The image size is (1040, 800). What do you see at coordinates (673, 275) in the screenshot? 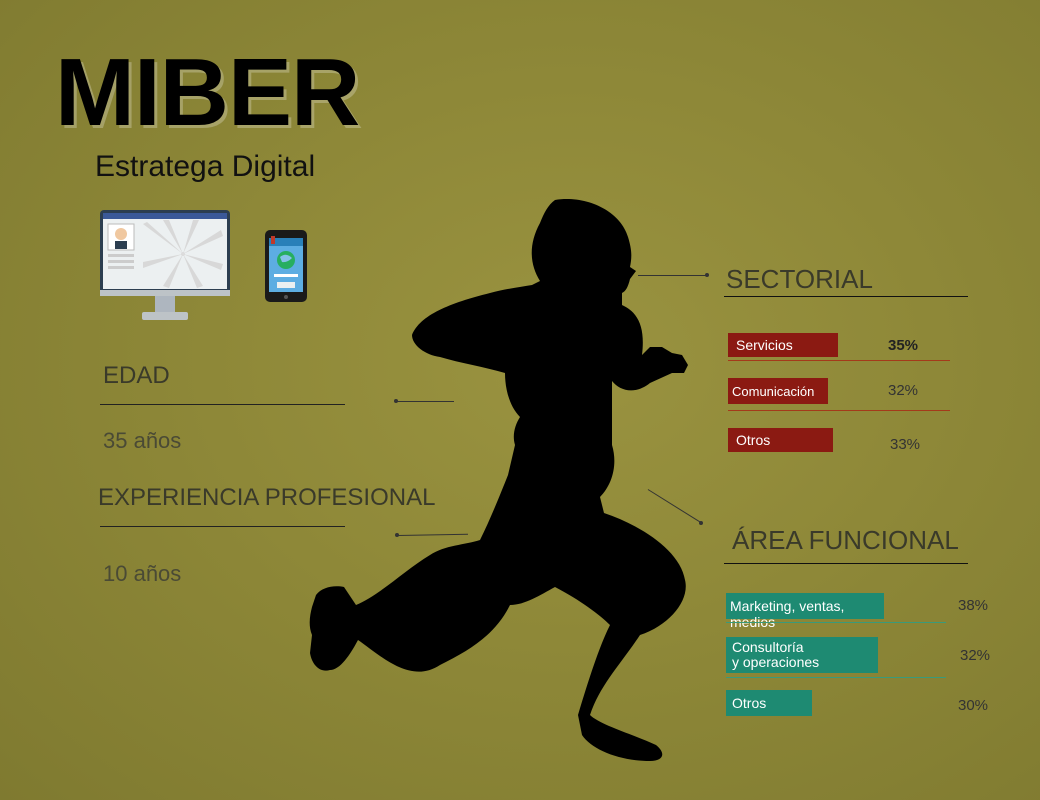
I see `sectorial-connector` at bounding box center [673, 275].